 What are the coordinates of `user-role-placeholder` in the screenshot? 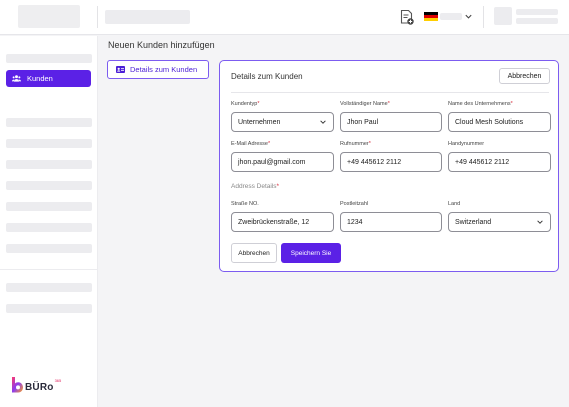 It's located at (537, 21).